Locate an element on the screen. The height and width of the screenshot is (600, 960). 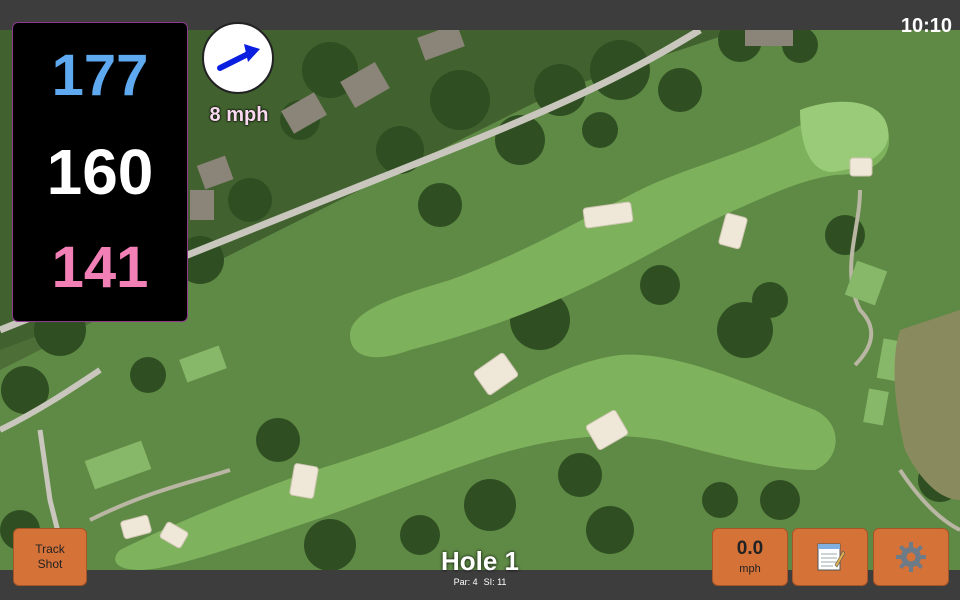
wind-indicator is located at coordinates (238, 58).